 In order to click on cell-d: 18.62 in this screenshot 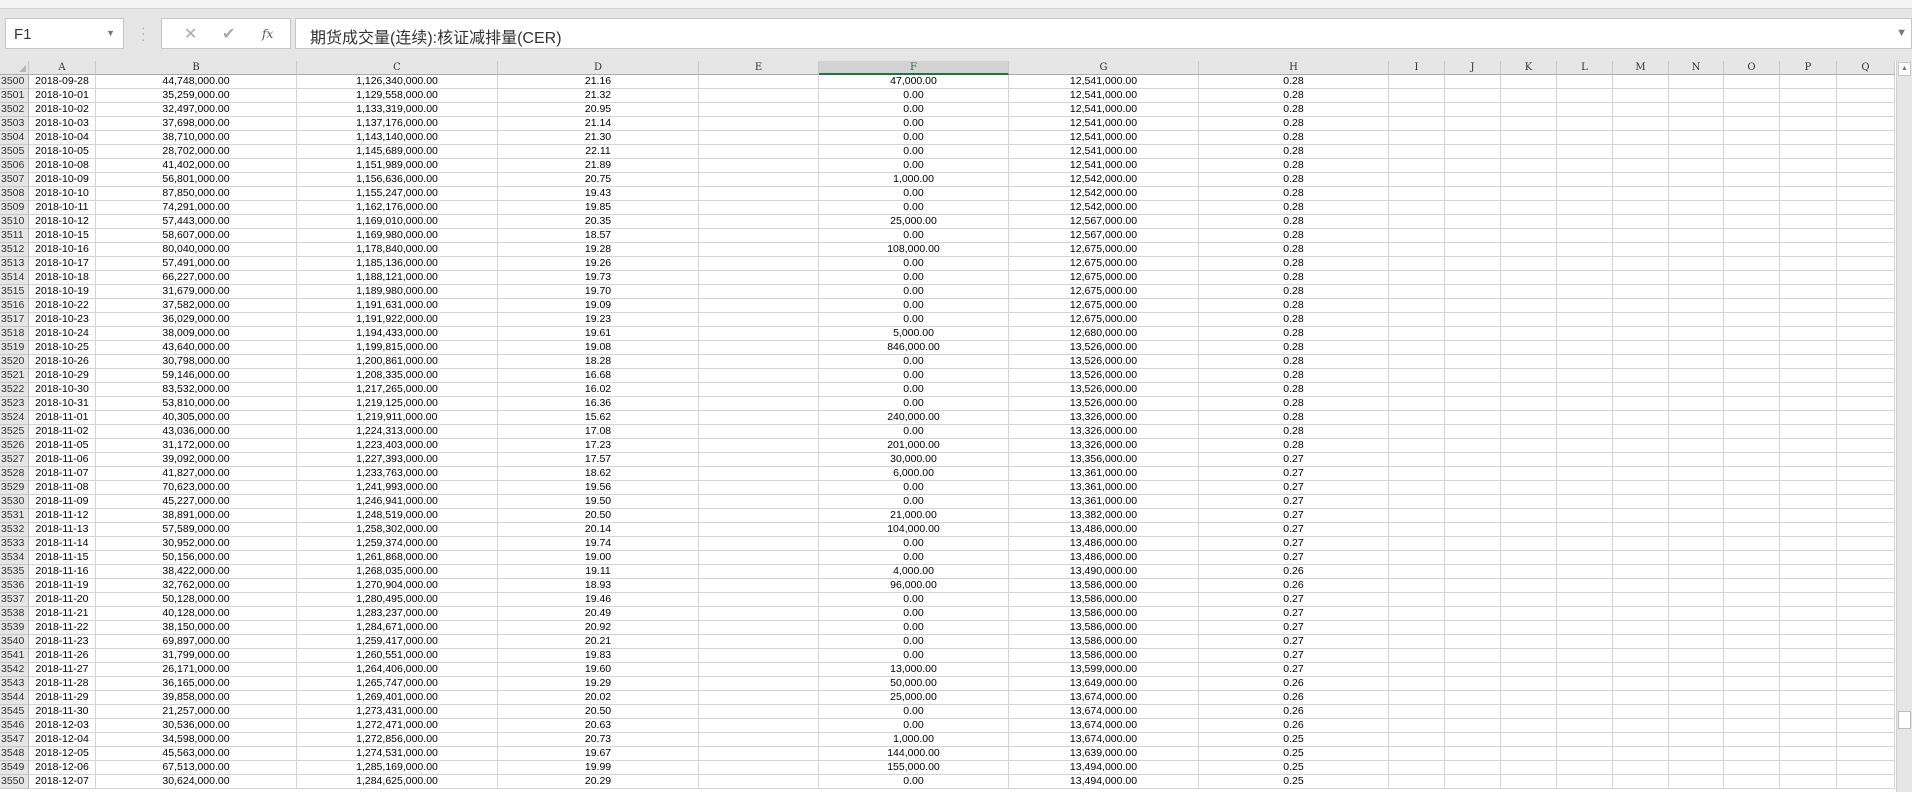, I will do `click(598, 474)`.